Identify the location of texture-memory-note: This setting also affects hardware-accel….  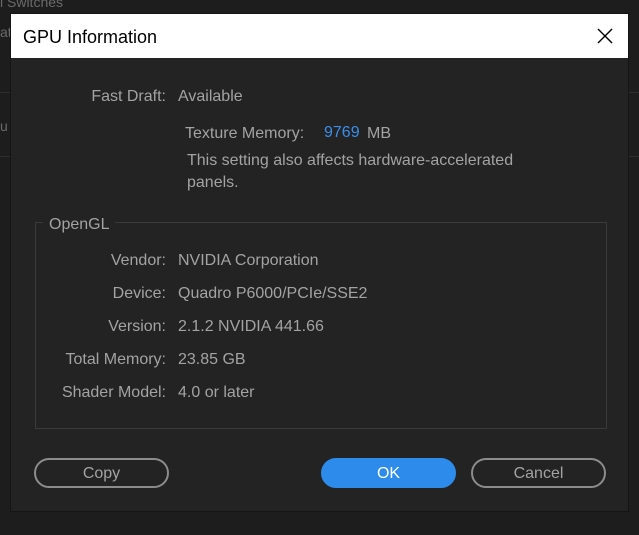
(350, 171).